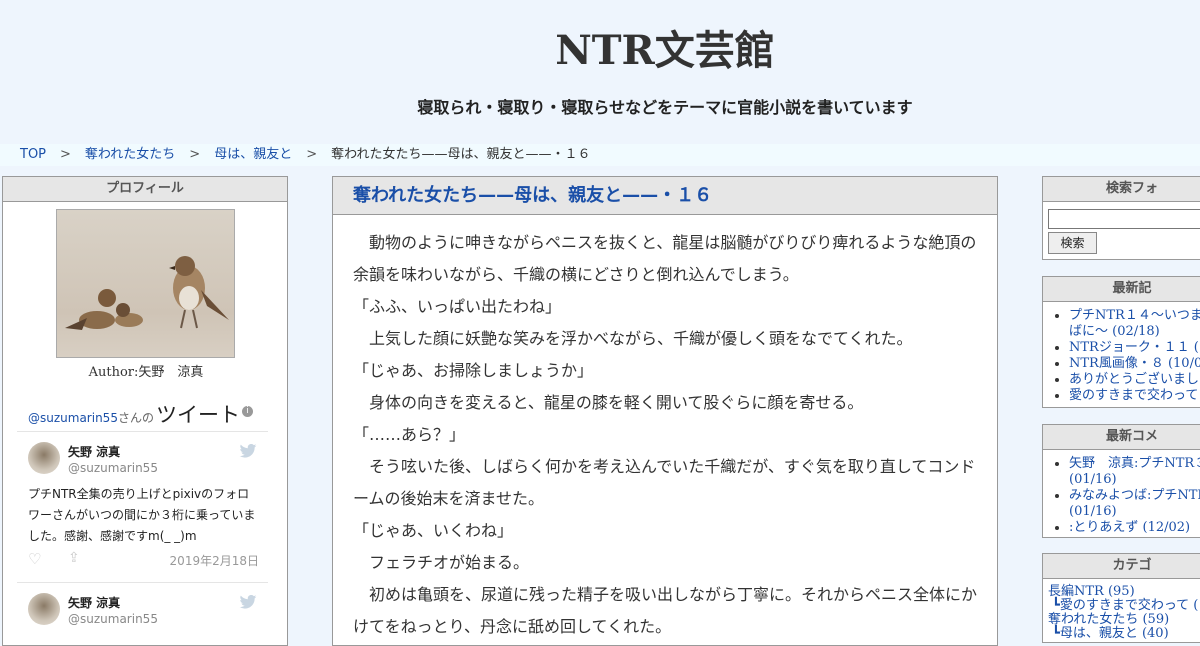 The height and width of the screenshot is (646, 1200). What do you see at coordinates (33, 154) in the screenshot?
I see `breadcrumb-top: TOP` at bounding box center [33, 154].